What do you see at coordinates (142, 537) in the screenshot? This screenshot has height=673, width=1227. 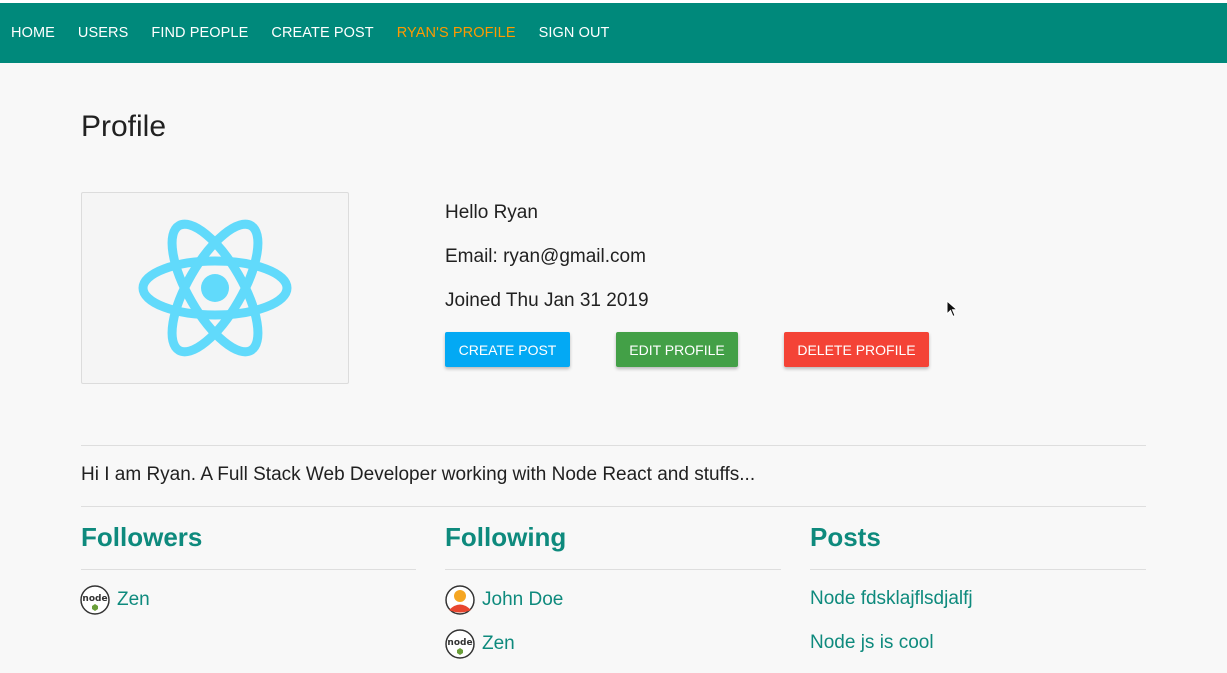 I see `followers-title: Followers` at bounding box center [142, 537].